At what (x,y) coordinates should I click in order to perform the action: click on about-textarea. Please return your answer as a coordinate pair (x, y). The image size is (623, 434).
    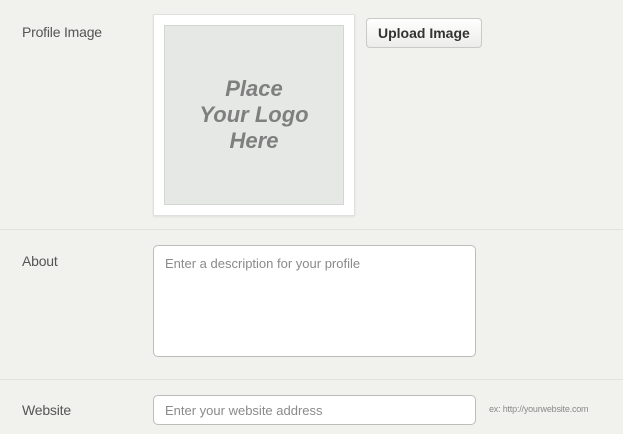
    Looking at the image, I should click on (314, 301).